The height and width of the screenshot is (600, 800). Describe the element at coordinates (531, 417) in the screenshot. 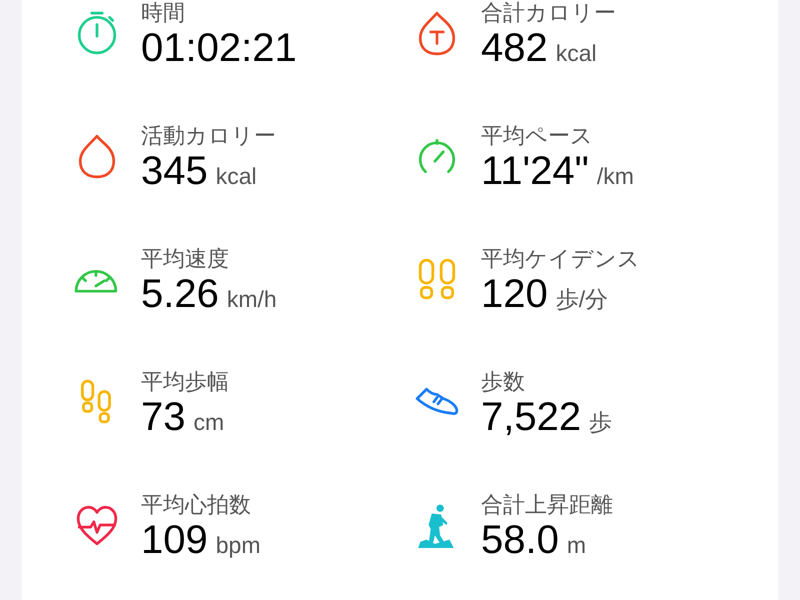

I see `metric-value: 7,522` at that location.